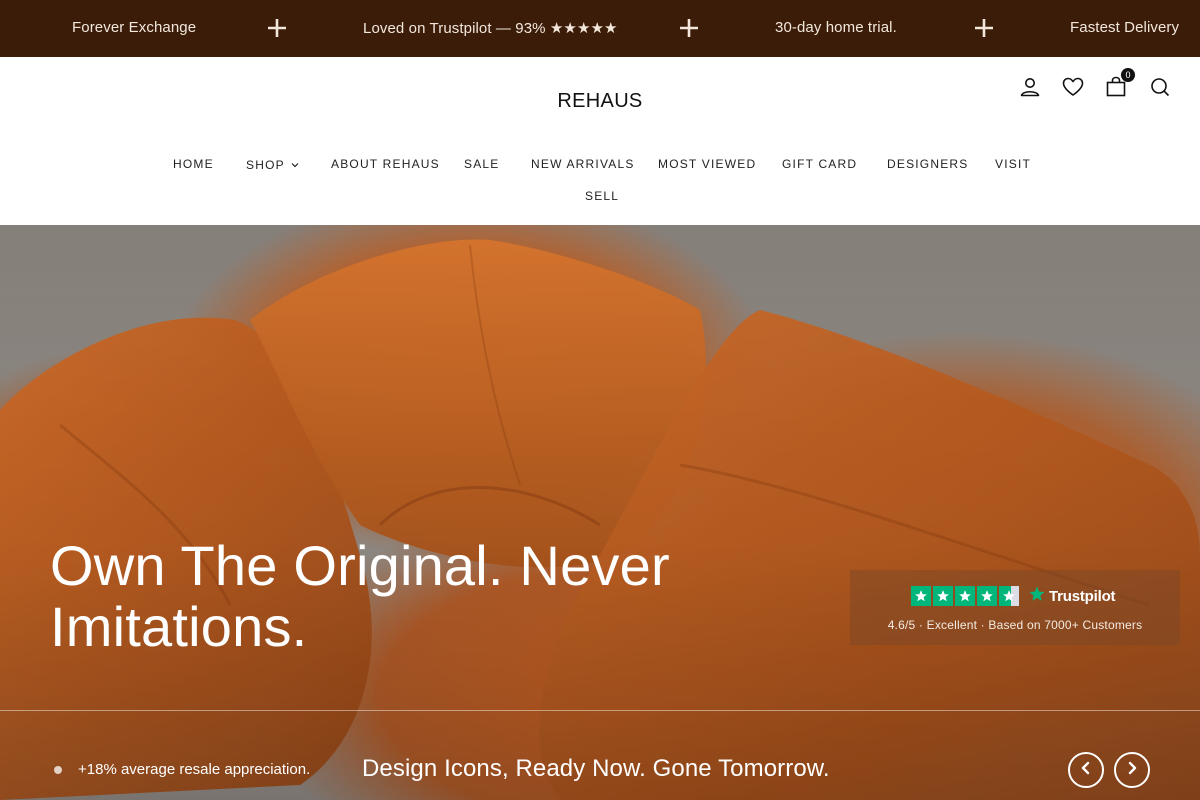  Describe the element at coordinates (1037, 596) in the screenshot. I see `trustpilot-logo-star-icon` at that location.